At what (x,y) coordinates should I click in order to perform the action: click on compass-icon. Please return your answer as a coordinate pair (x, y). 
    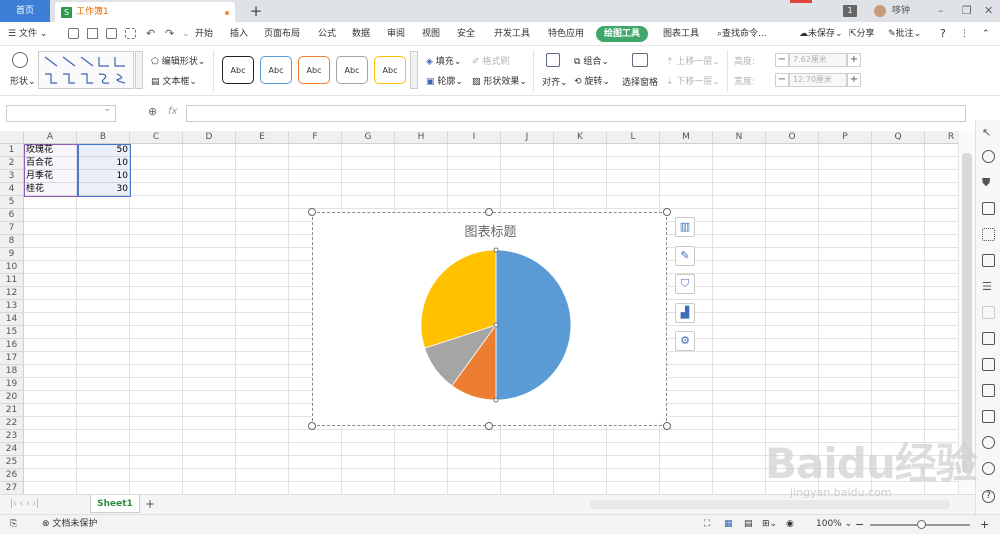
    Looking at the image, I should click on (988, 442).